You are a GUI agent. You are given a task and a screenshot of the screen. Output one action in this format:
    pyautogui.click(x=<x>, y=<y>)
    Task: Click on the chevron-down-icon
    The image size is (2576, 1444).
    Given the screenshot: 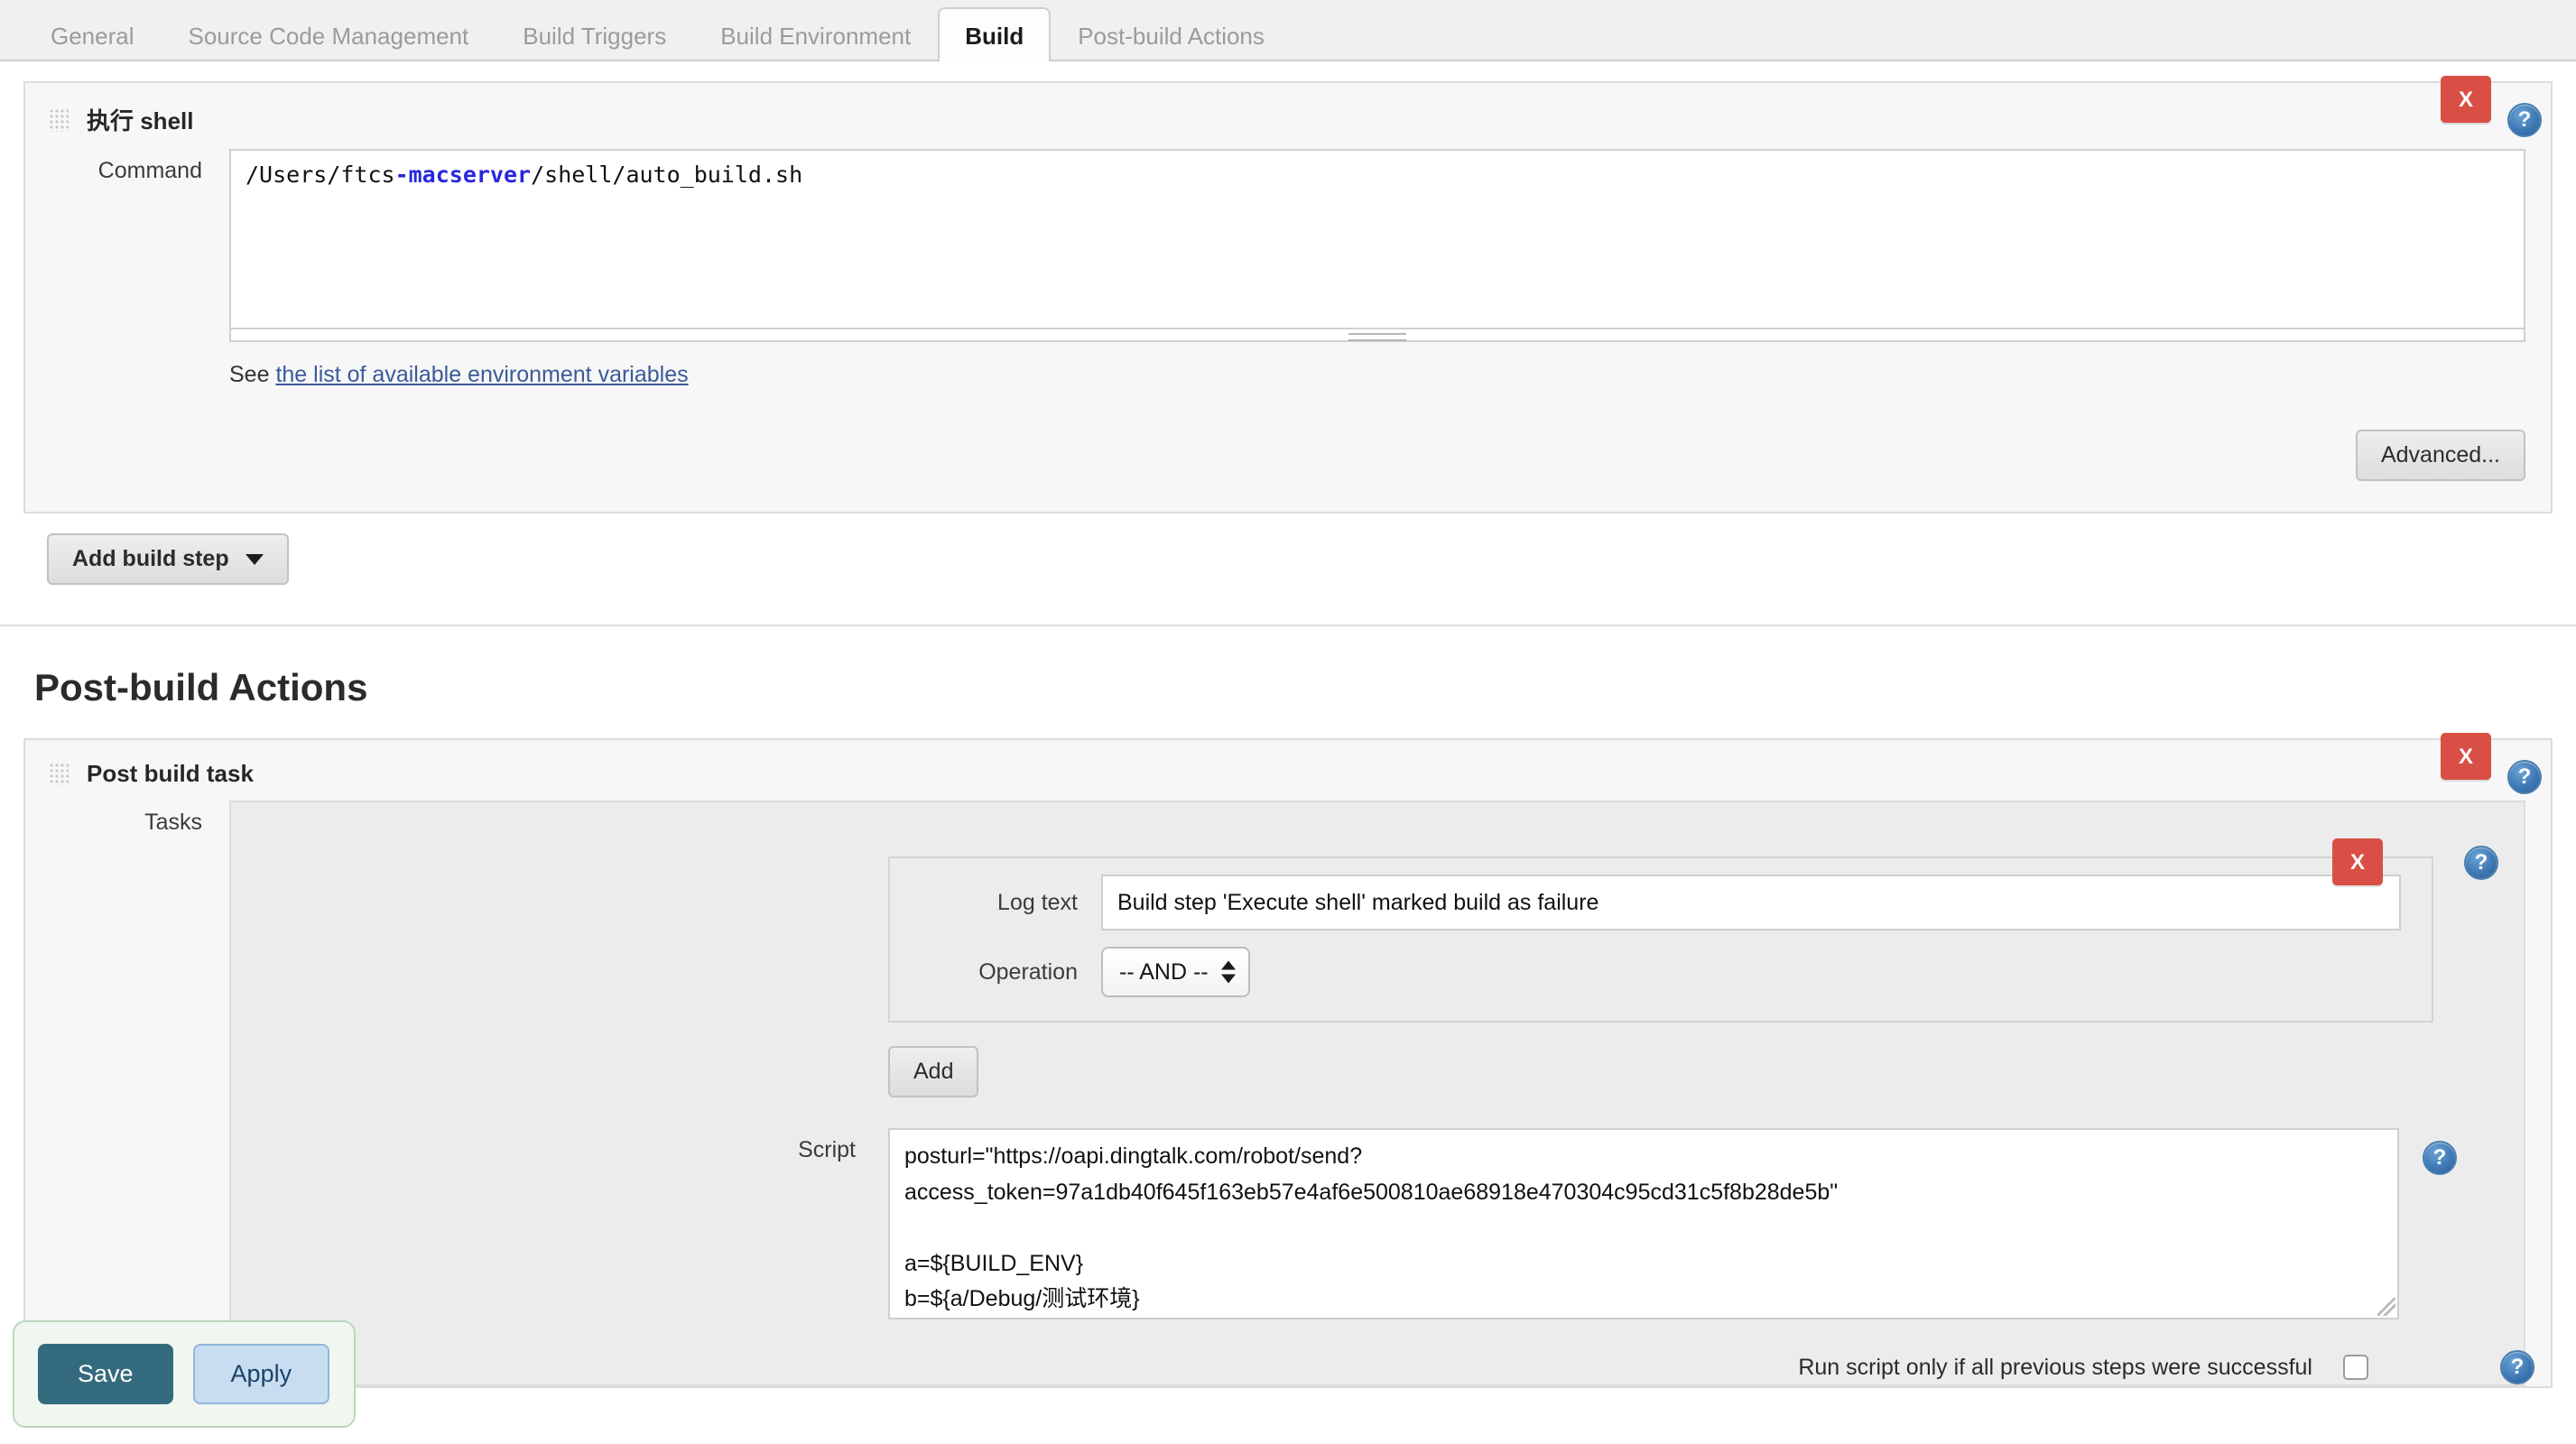 What is the action you would take?
    pyautogui.click(x=254, y=560)
    